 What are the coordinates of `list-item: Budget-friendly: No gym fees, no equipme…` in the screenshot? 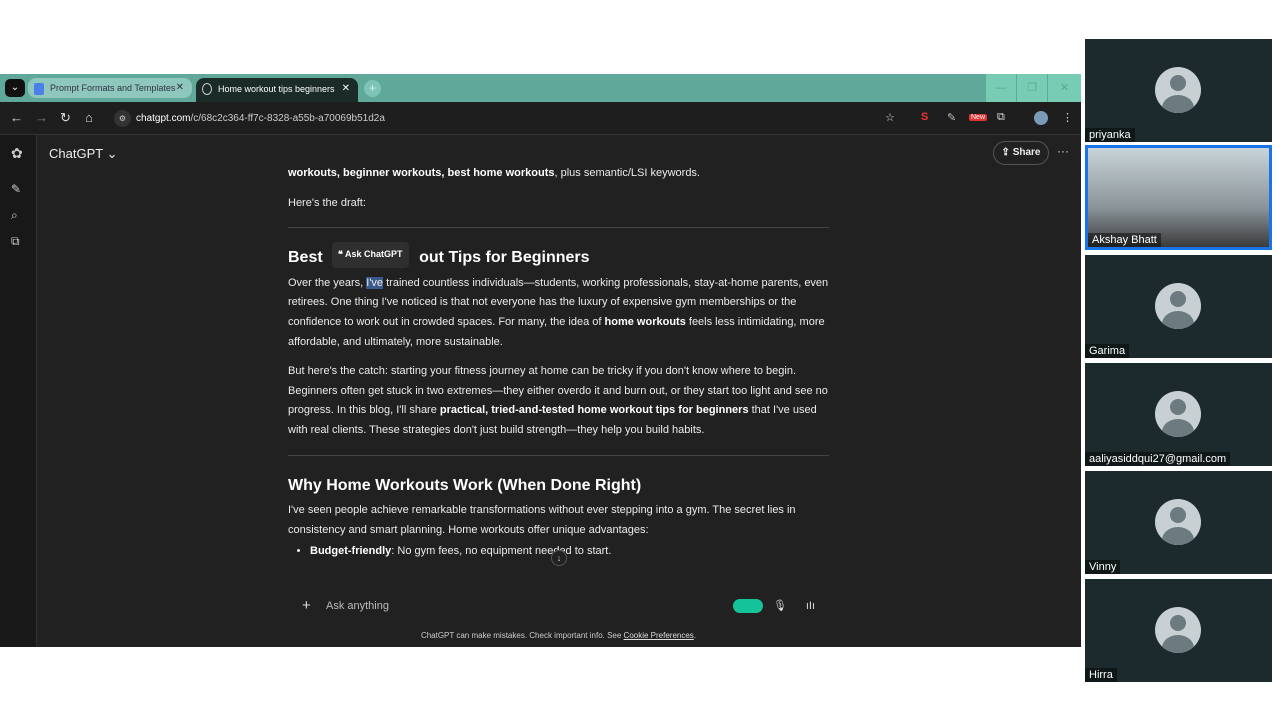 It's located at (569, 552).